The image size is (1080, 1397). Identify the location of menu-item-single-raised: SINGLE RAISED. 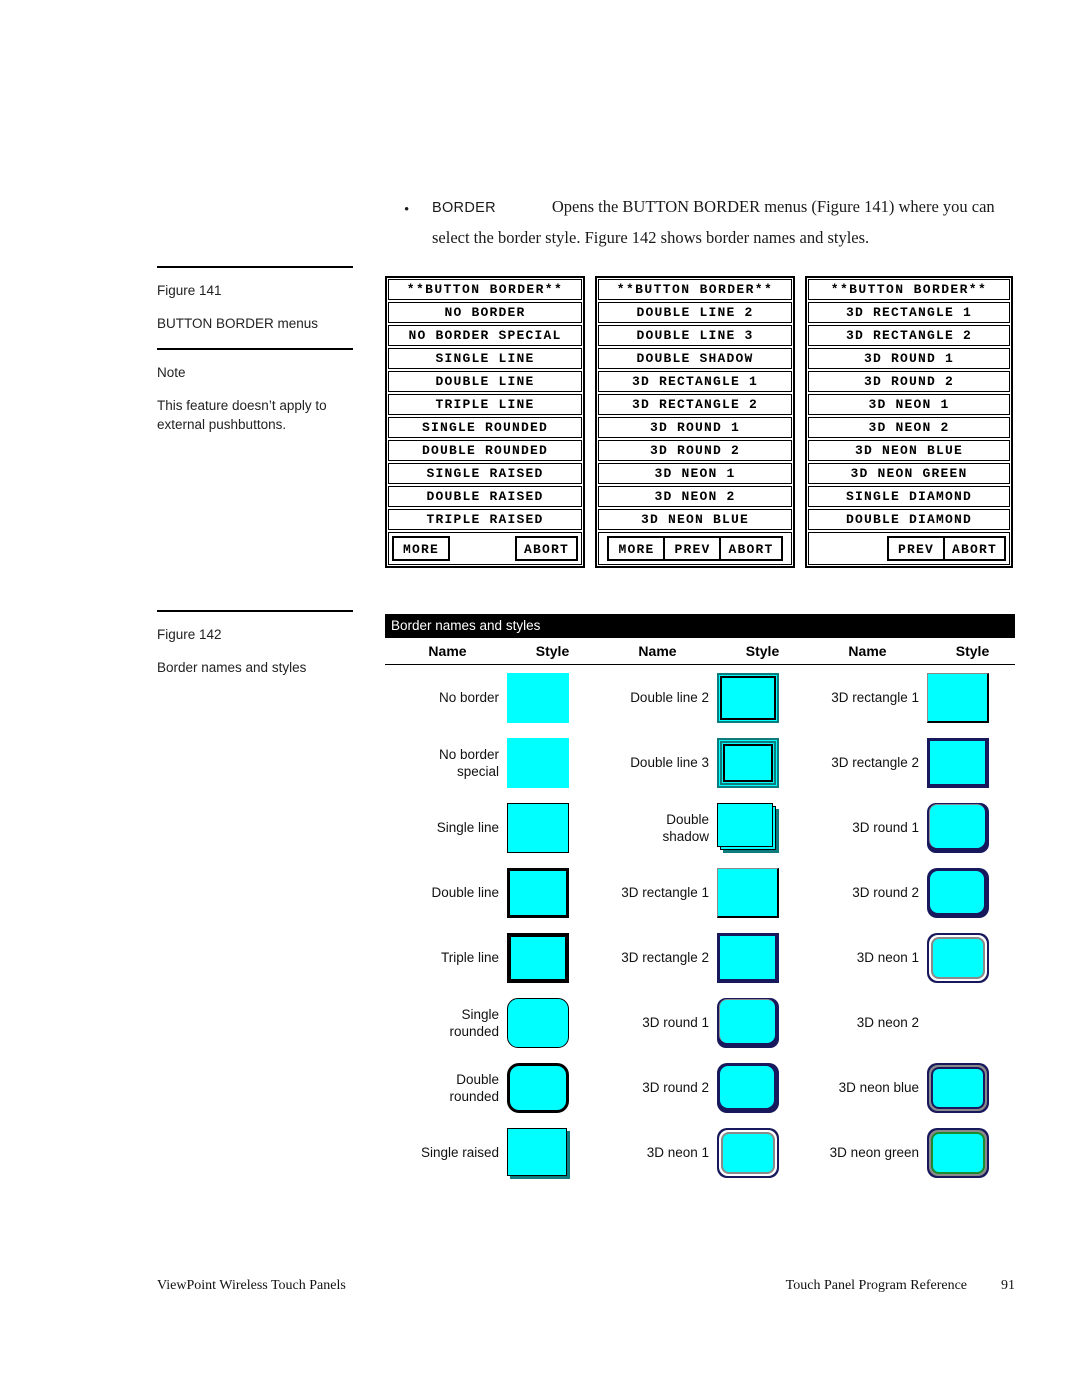
(485, 473).